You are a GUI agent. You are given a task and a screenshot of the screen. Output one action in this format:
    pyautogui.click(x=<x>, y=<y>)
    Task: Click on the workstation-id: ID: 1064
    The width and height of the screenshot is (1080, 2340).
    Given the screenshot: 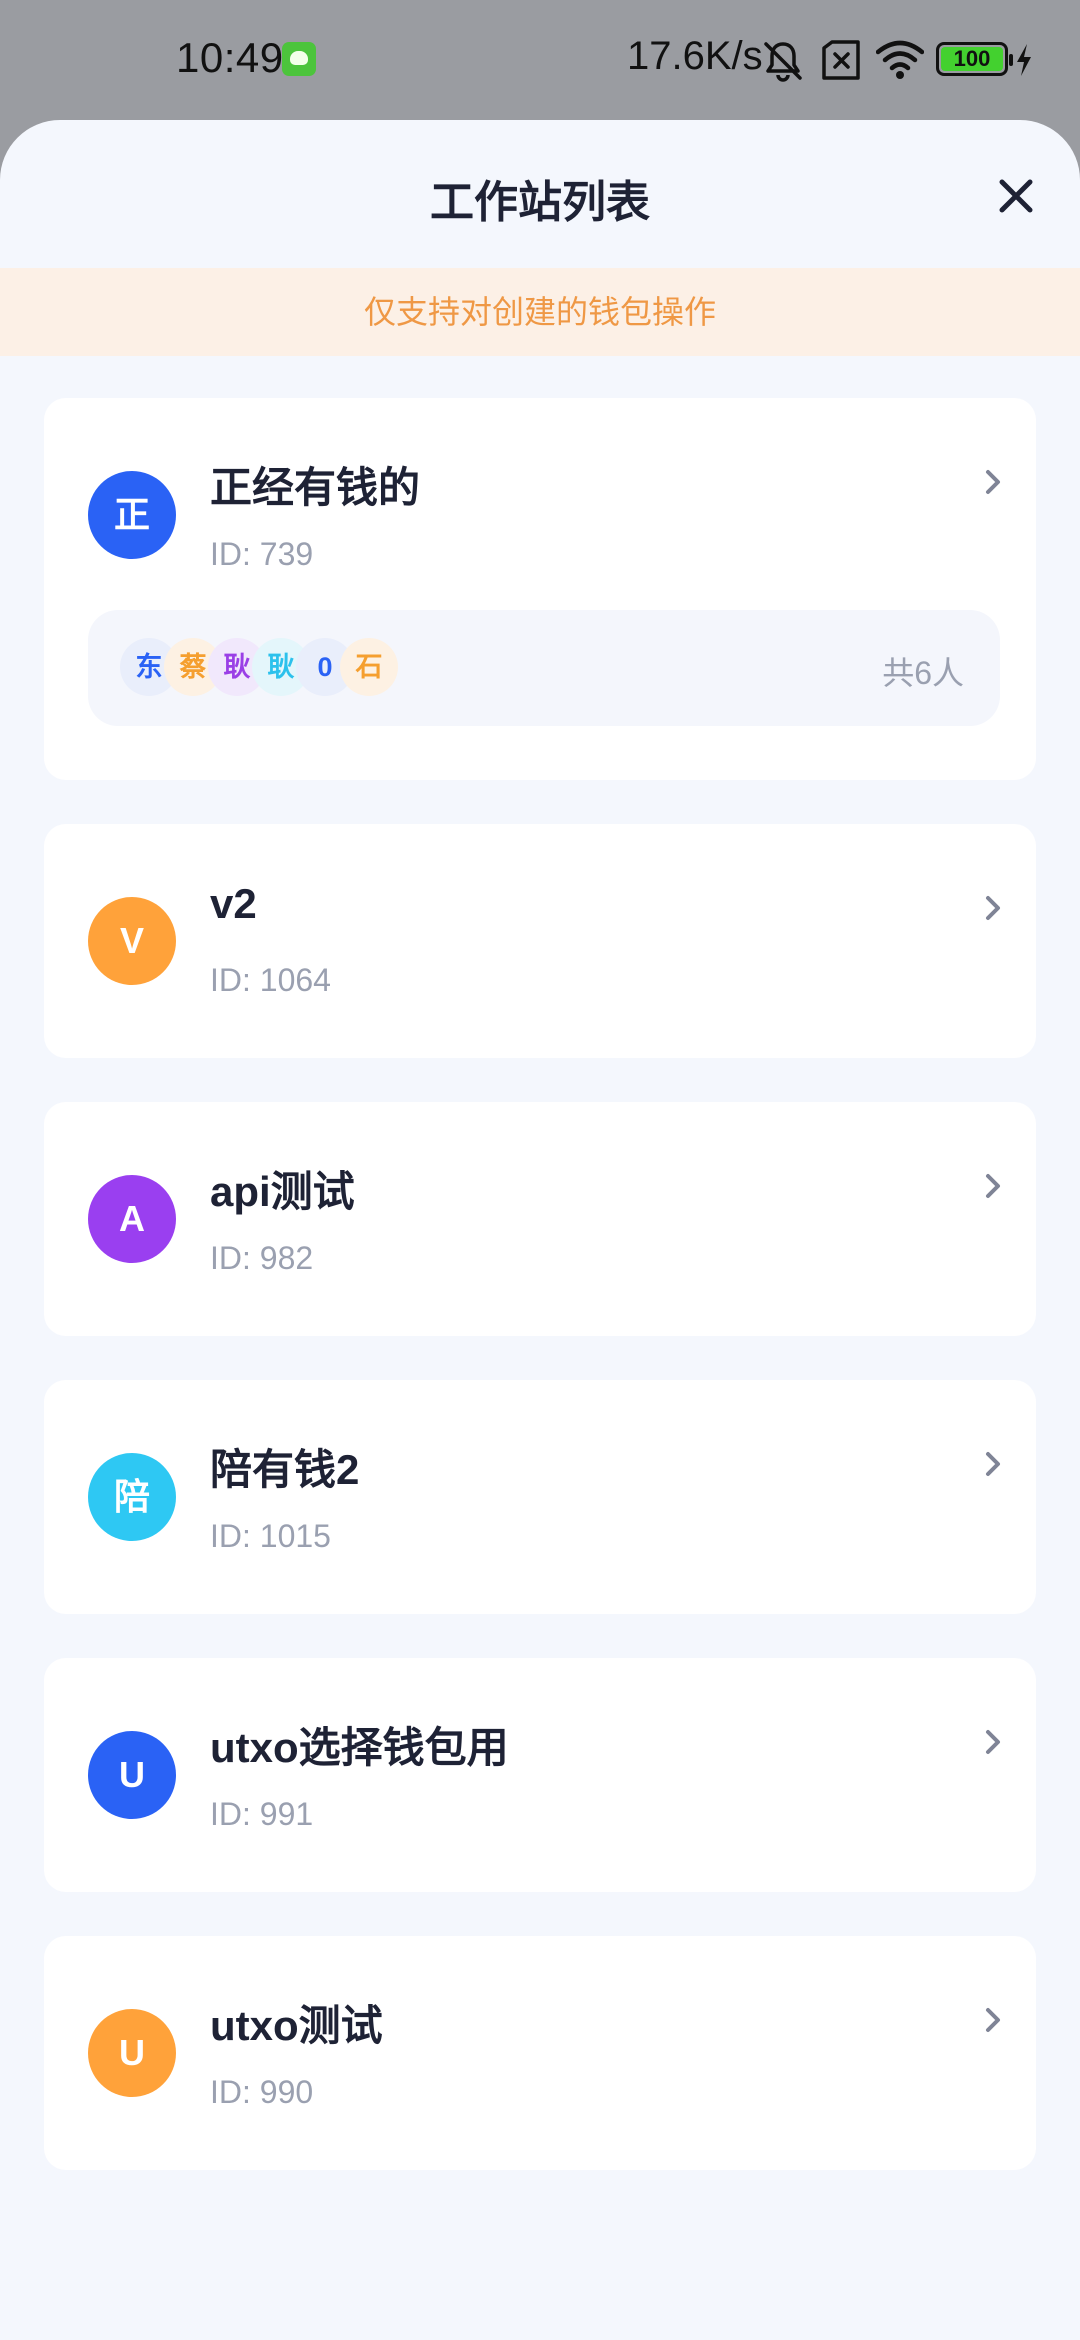 What is the action you would take?
    pyautogui.click(x=270, y=980)
    